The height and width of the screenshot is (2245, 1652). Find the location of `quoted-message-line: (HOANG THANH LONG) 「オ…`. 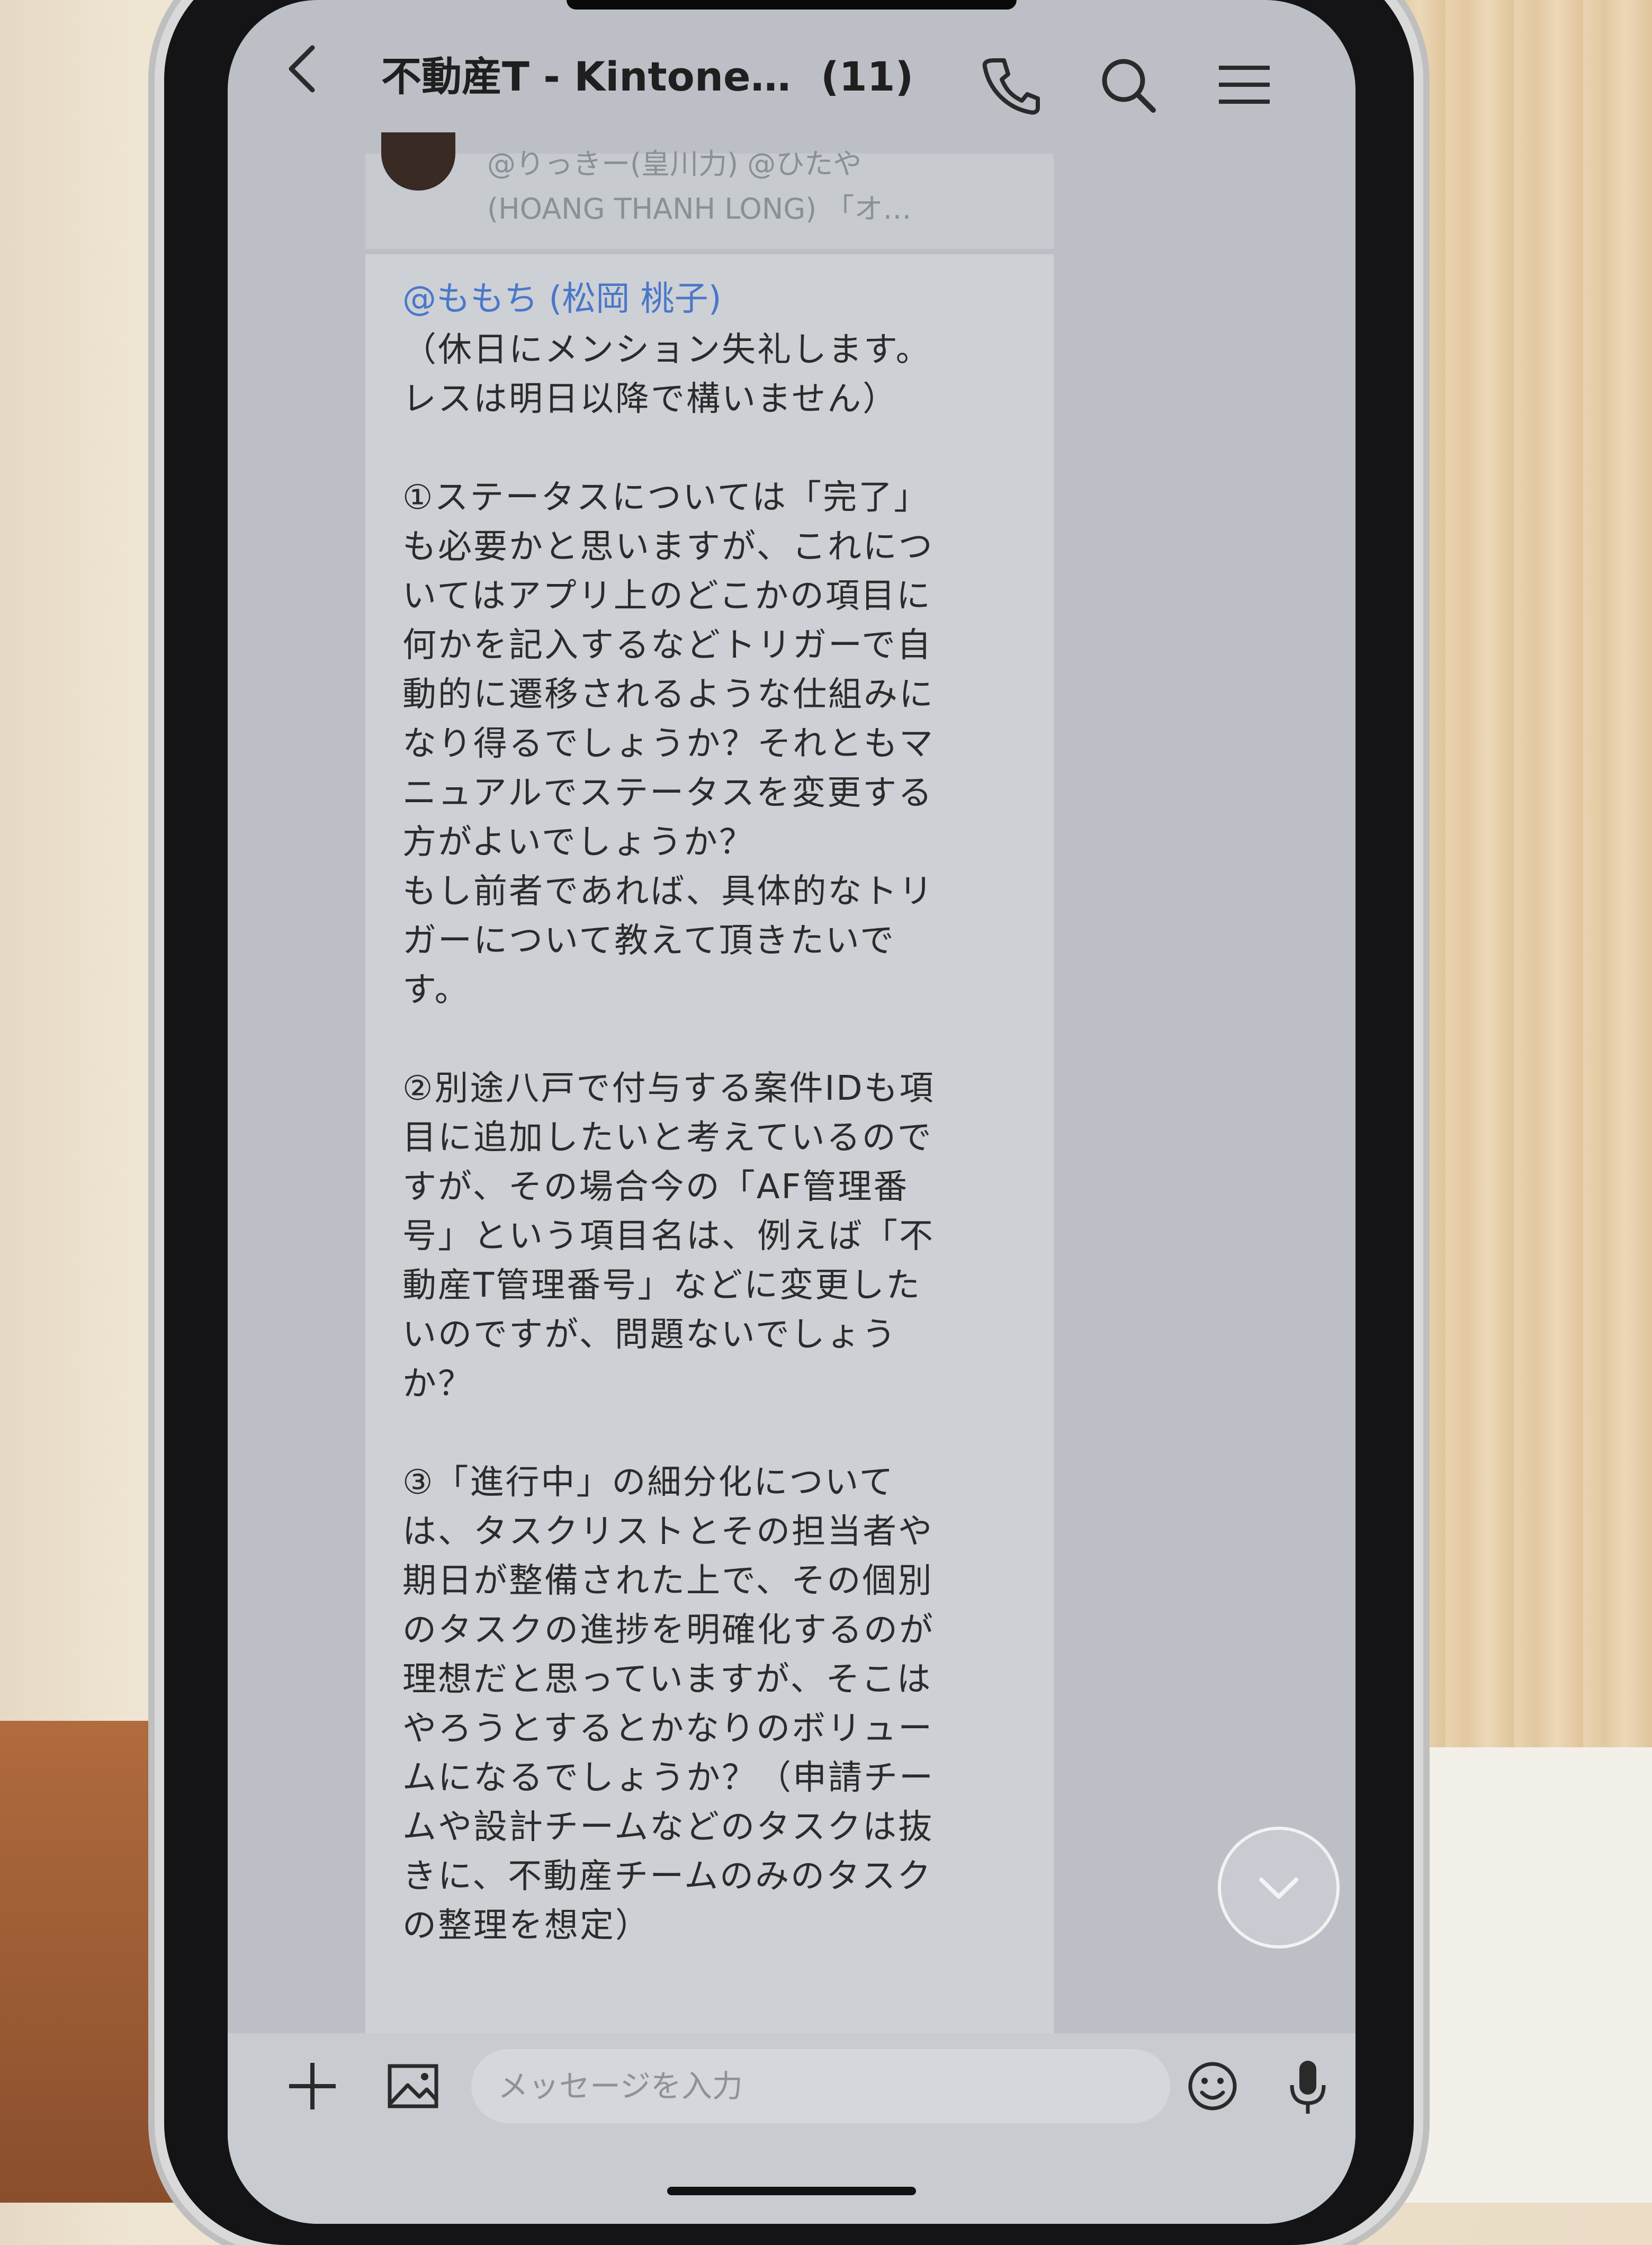

quoted-message-line: (HOANG THANH LONG) 「オ… is located at coordinates (699, 209).